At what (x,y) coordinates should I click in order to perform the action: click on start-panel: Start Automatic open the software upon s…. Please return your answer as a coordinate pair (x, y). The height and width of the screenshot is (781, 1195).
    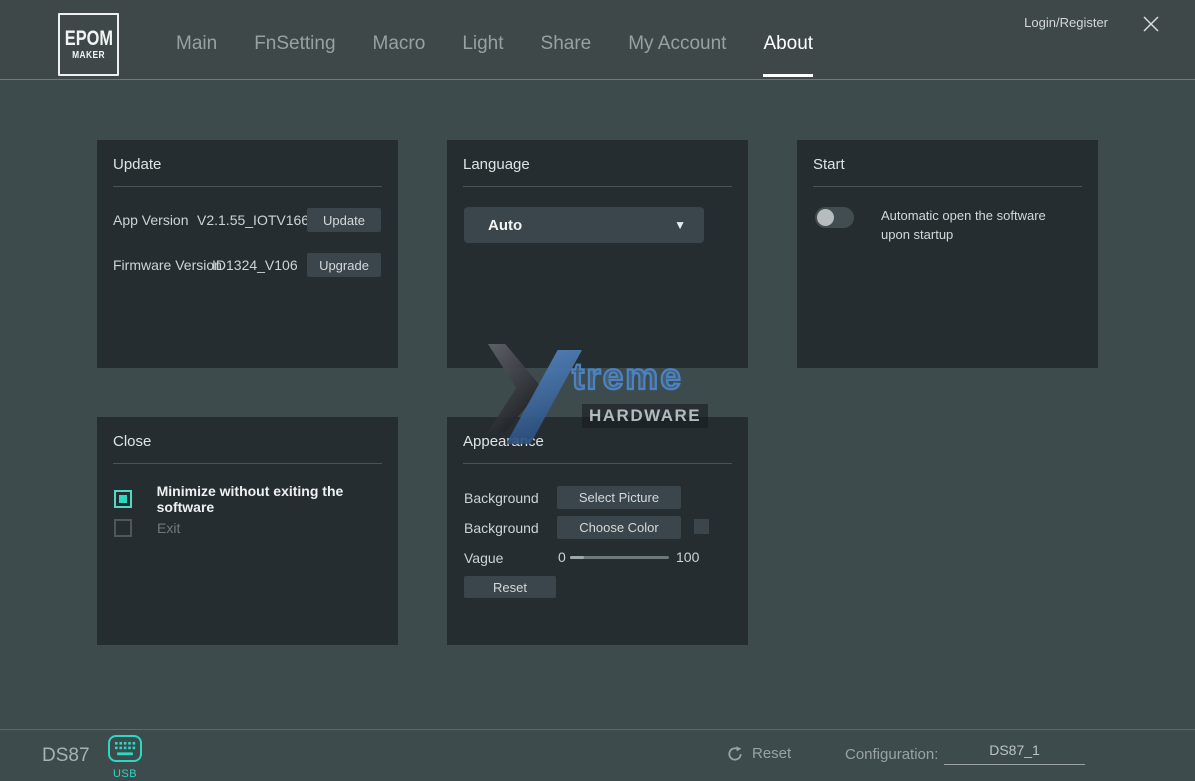
    Looking at the image, I should click on (947, 254).